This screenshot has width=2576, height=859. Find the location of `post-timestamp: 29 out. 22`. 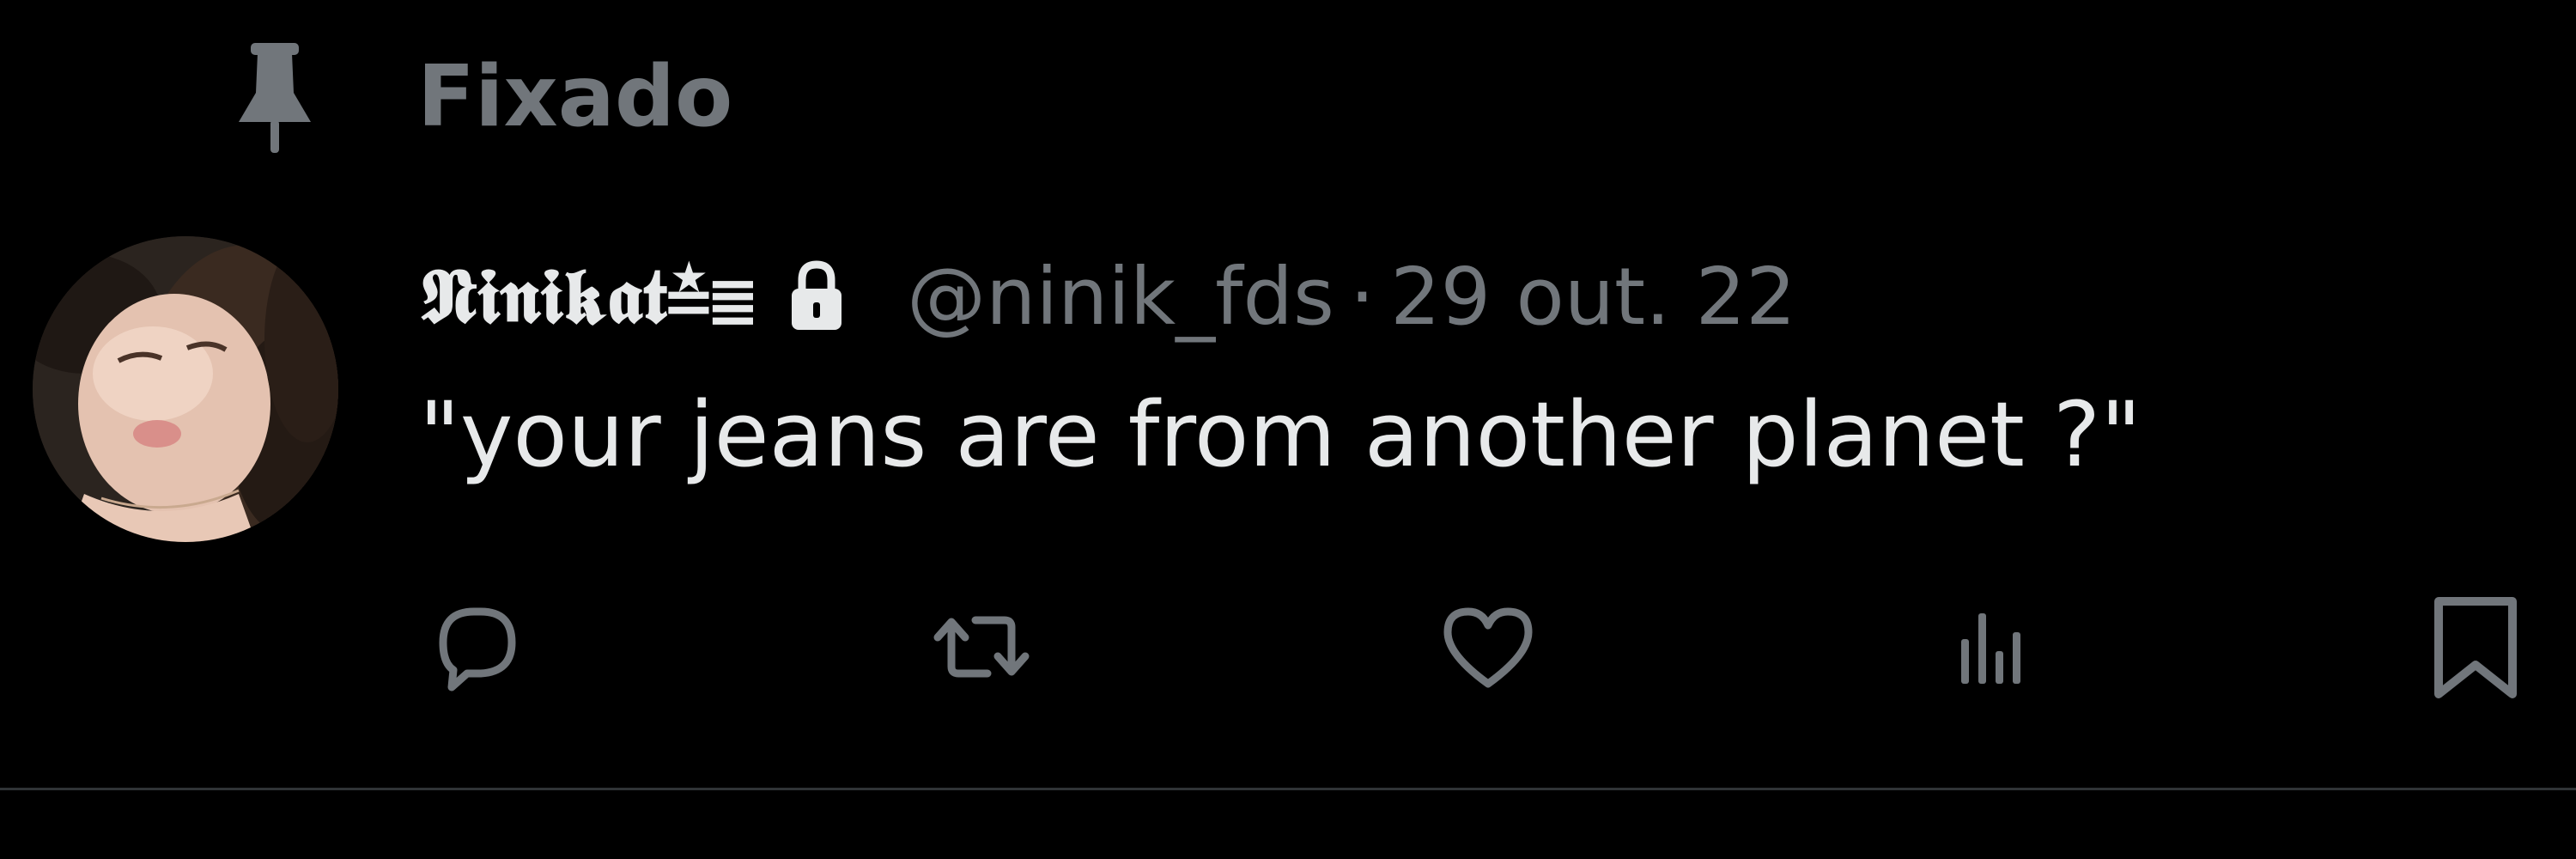

post-timestamp: 29 out. 22 is located at coordinates (1593, 297).